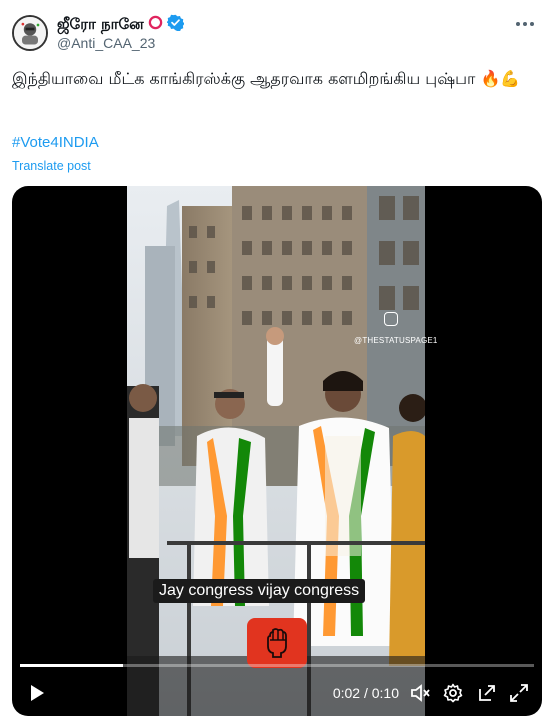  What do you see at coordinates (396, 340) in the screenshot?
I see `watermark-text: @THESTATUSPAGE1` at bounding box center [396, 340].